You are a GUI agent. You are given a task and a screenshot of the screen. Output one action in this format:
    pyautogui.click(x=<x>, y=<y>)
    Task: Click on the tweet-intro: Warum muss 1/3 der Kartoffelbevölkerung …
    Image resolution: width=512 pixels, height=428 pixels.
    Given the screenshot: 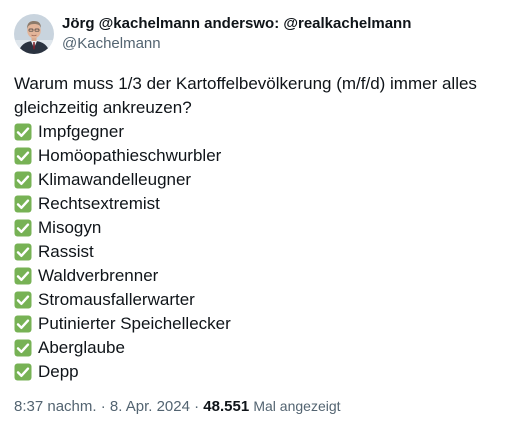 What is the action you would take?
    pyautogui.click(x=245, y=95)
    